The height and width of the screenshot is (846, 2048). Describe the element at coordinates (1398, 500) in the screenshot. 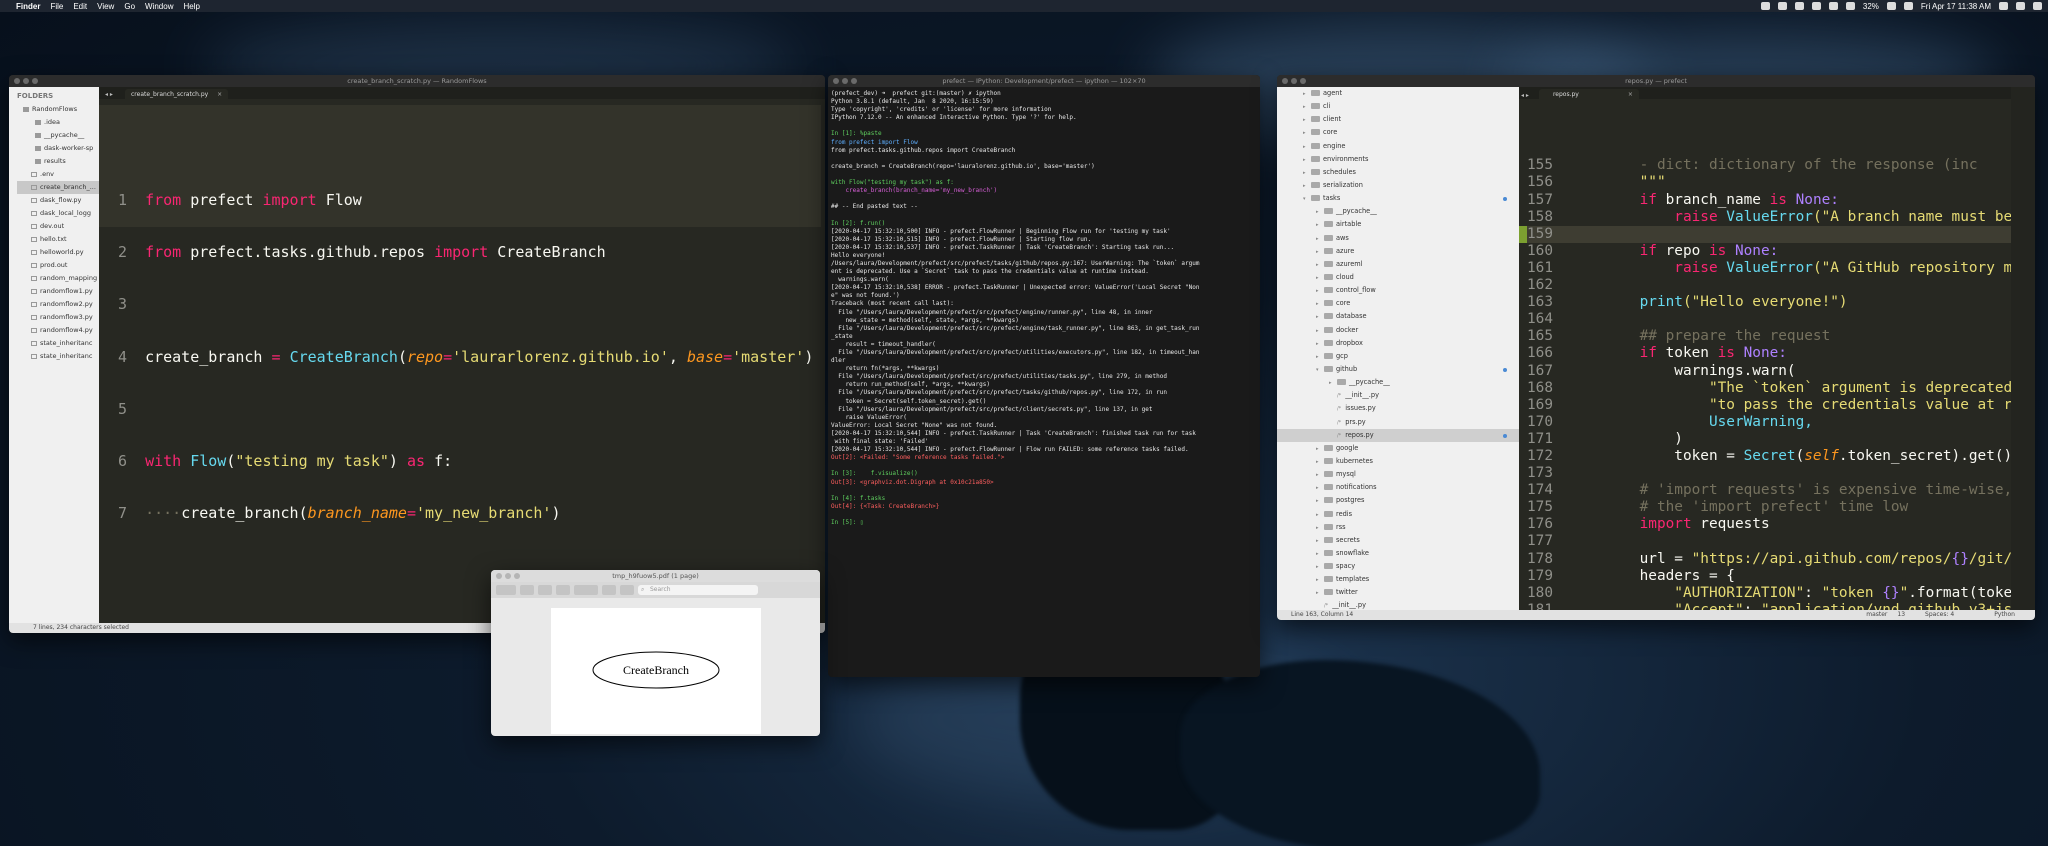

I see `sidebar-item: ▸ postgres` at that location.